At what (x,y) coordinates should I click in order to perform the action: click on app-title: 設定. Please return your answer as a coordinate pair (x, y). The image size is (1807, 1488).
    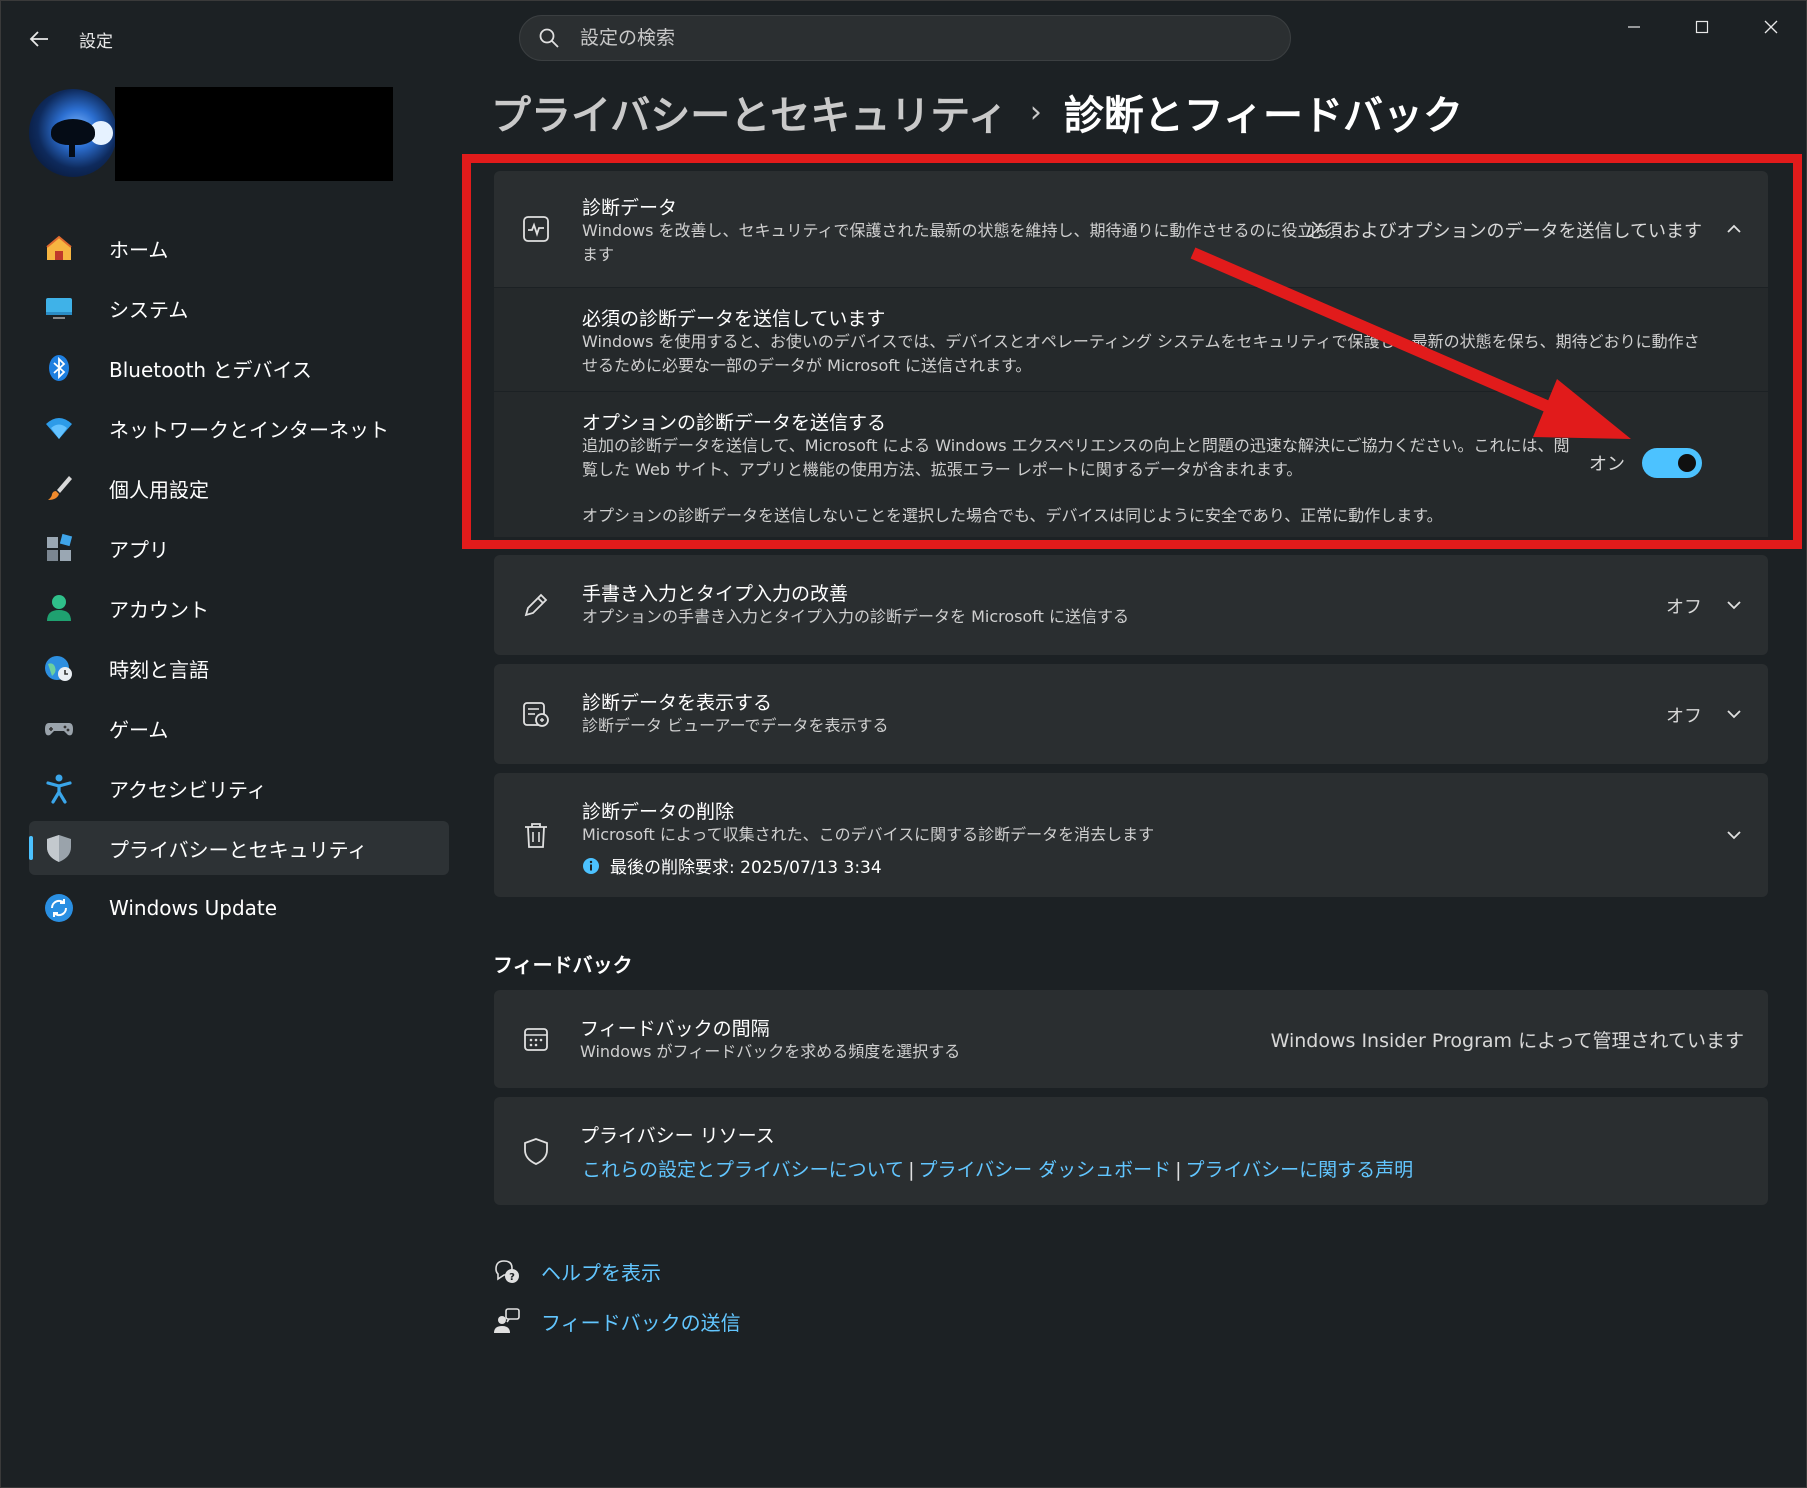
    Looking at the image, I should click on (96, 42).